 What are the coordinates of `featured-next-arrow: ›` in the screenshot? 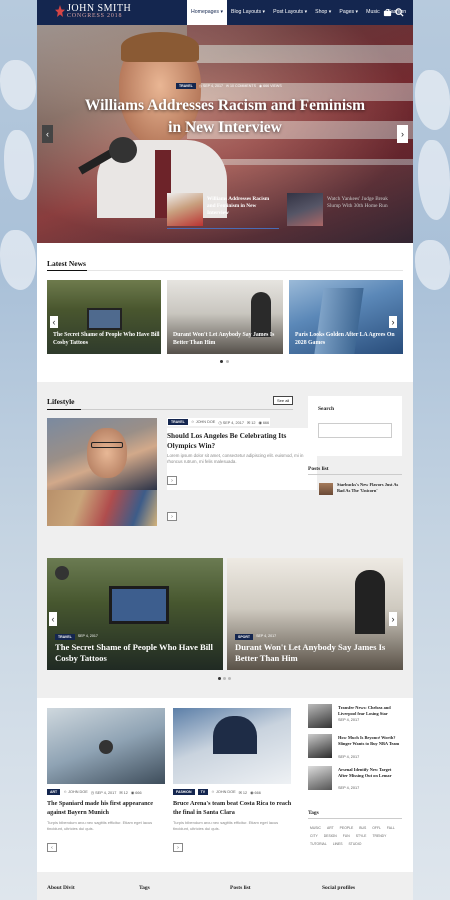 It's located at (393, 619).